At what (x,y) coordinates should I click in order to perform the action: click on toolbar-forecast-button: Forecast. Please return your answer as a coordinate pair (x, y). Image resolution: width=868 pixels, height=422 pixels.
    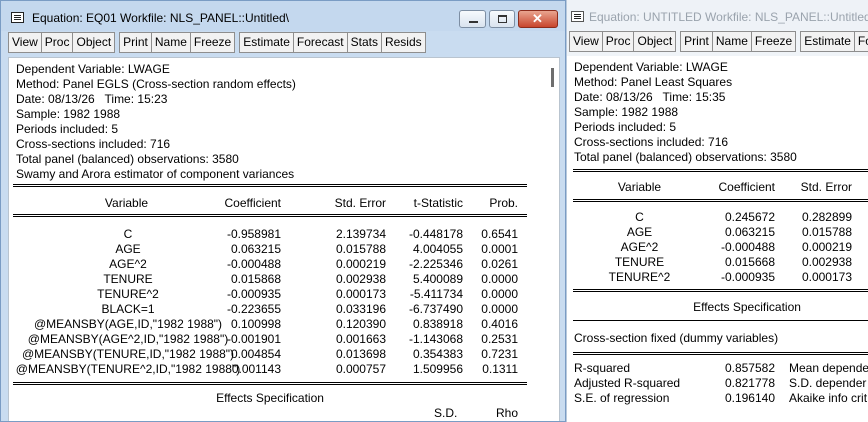
    Looking at the image, I should click on (320, 42).